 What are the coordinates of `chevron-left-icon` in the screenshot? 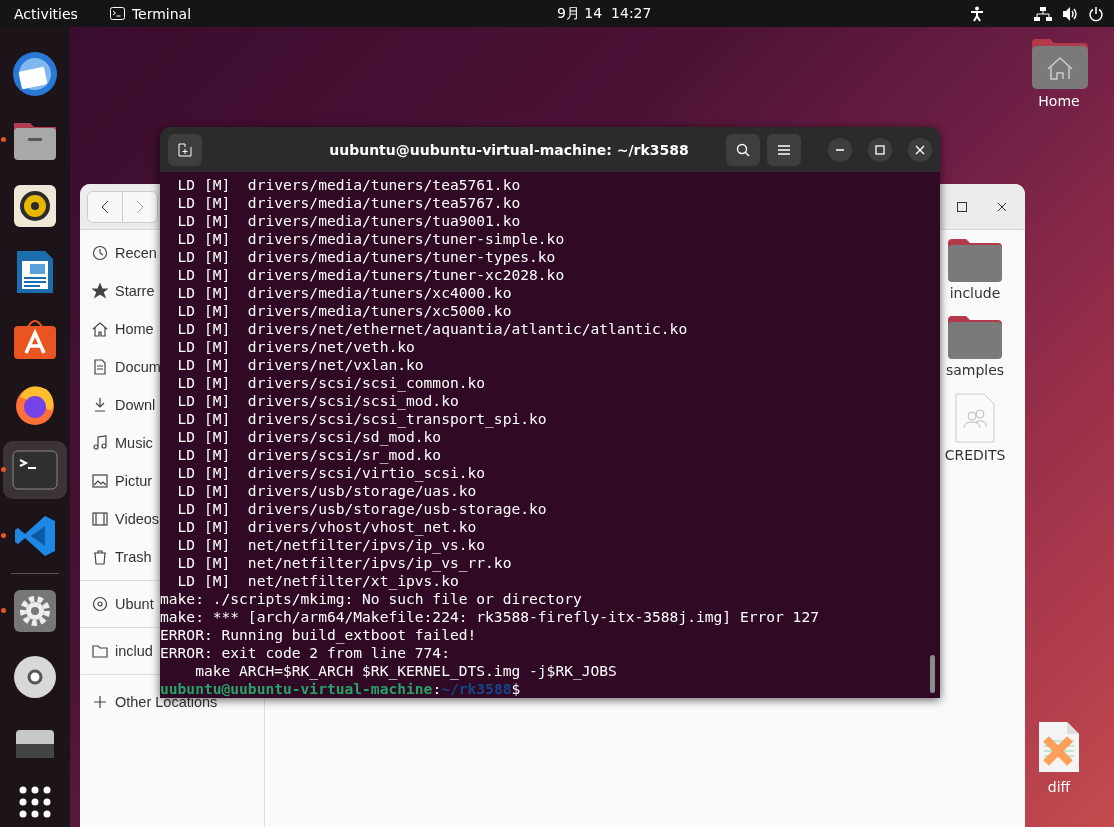 It's located at (105, 206).